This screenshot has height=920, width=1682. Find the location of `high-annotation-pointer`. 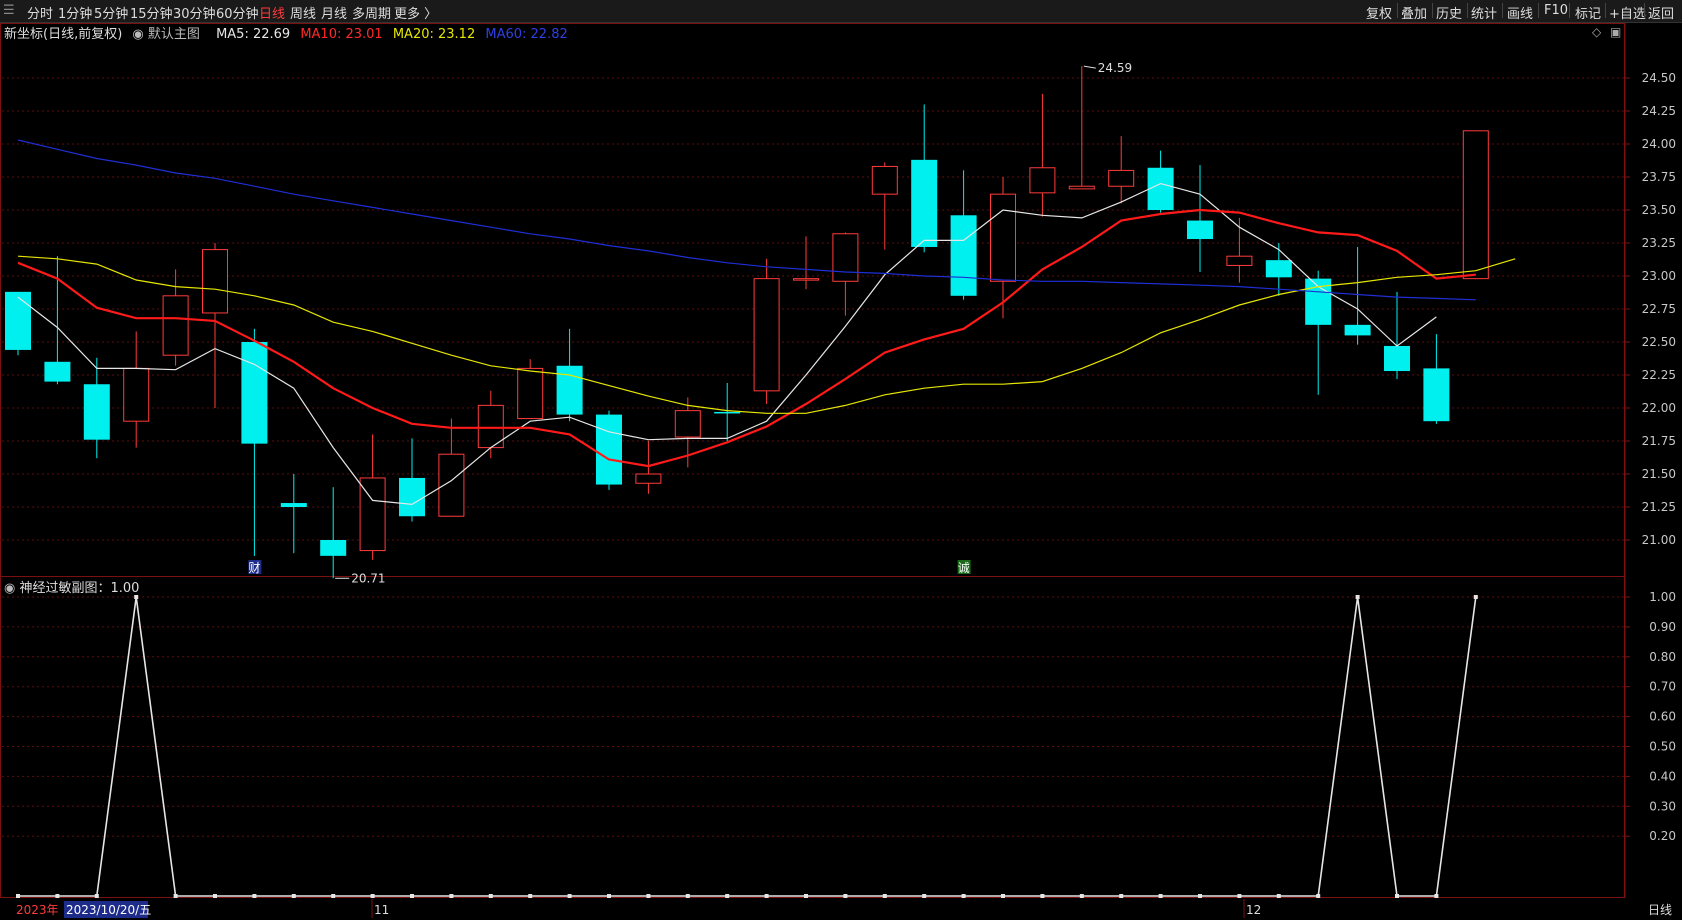

high-annotation-pointer is located at coordinates (1089, 67).